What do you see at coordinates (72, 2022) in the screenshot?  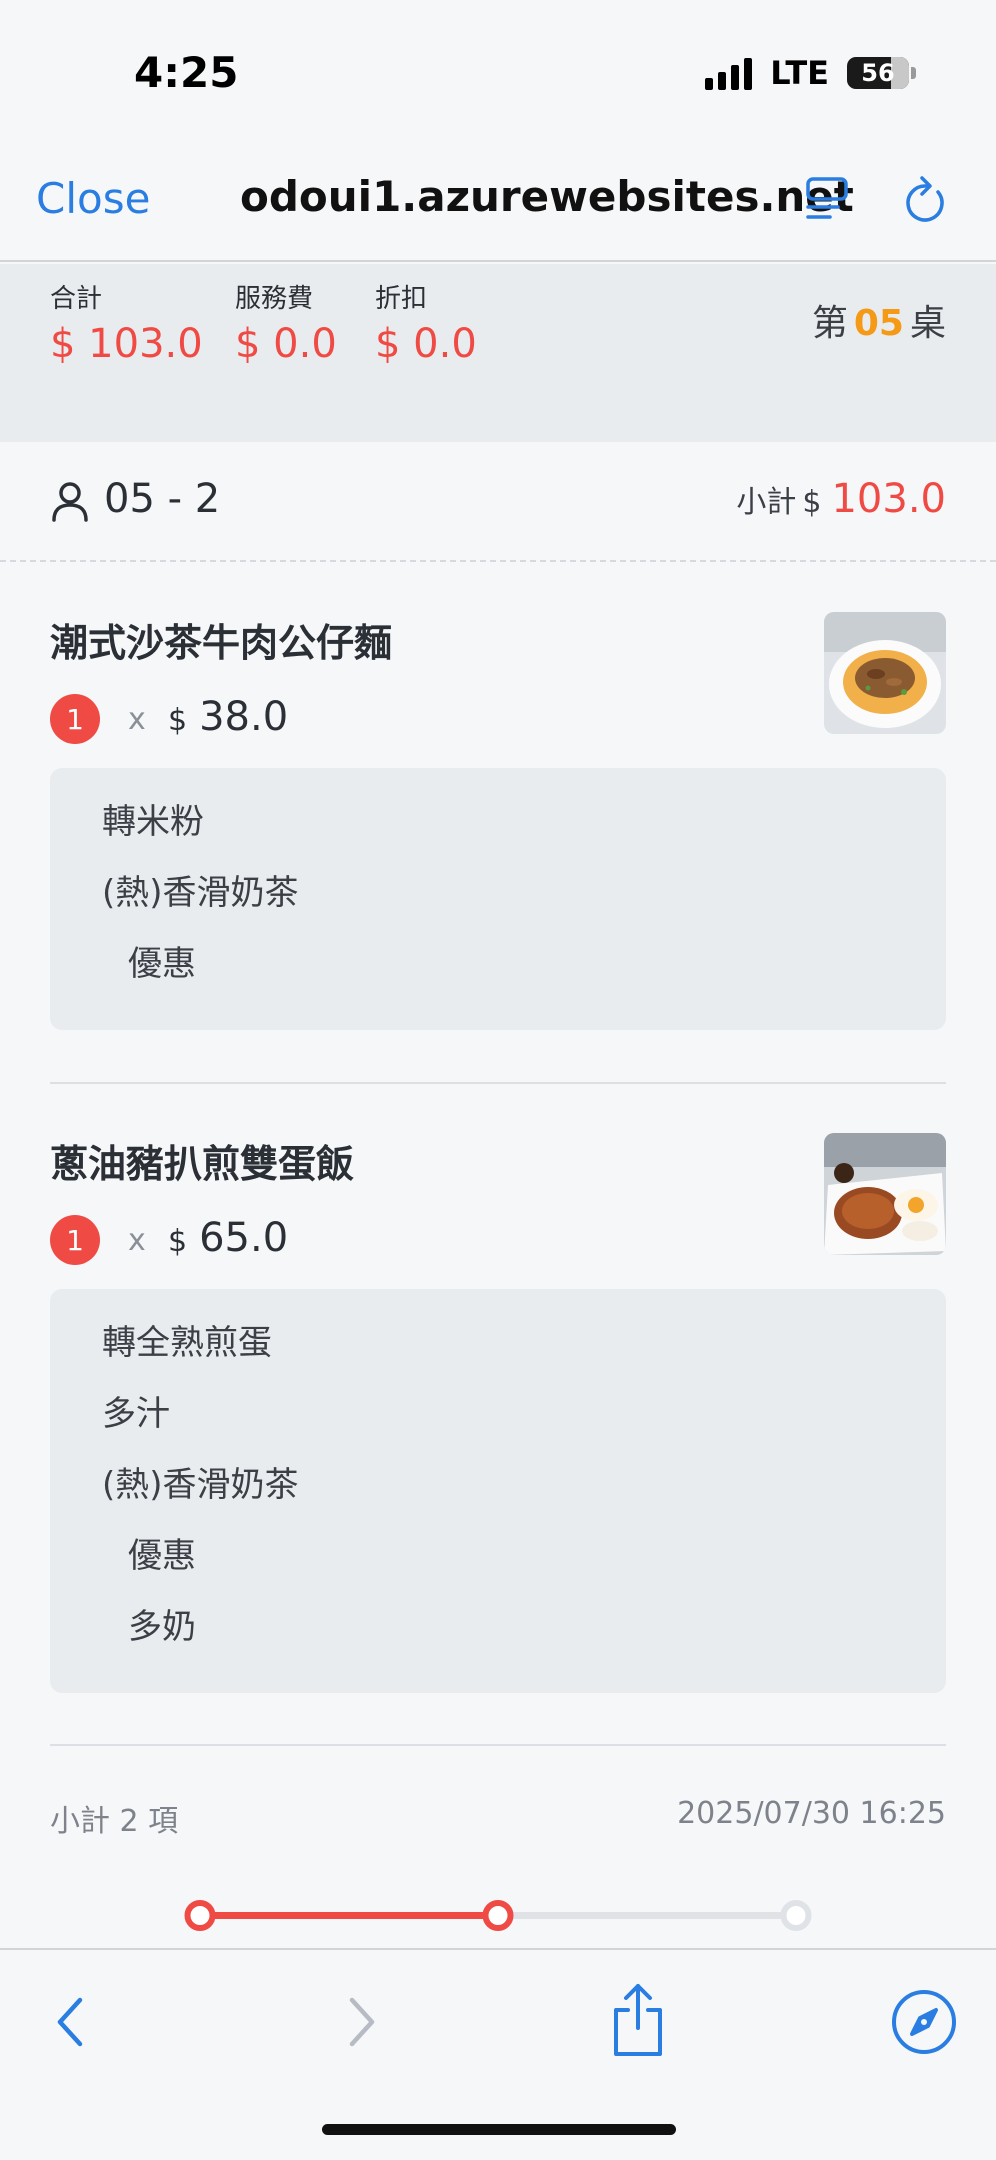 I see `back-icon` at bounding box center [72, 2022].